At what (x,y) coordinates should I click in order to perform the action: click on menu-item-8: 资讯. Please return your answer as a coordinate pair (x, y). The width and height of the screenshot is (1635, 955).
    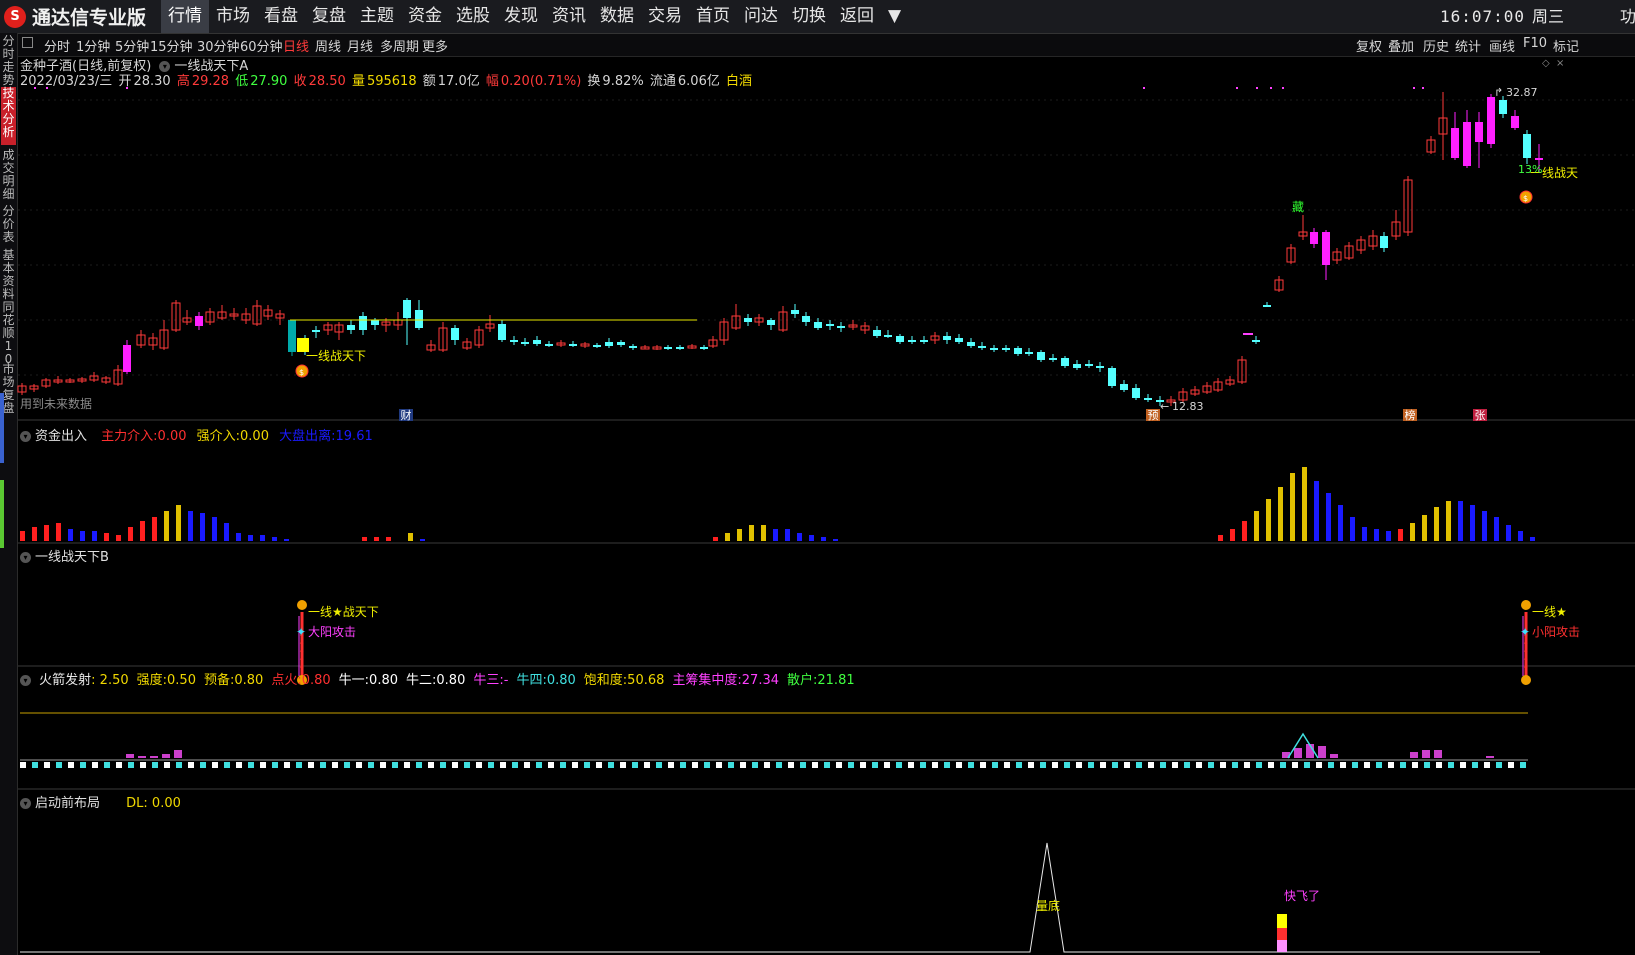
    Looking at the image, I should click on (569, 16).